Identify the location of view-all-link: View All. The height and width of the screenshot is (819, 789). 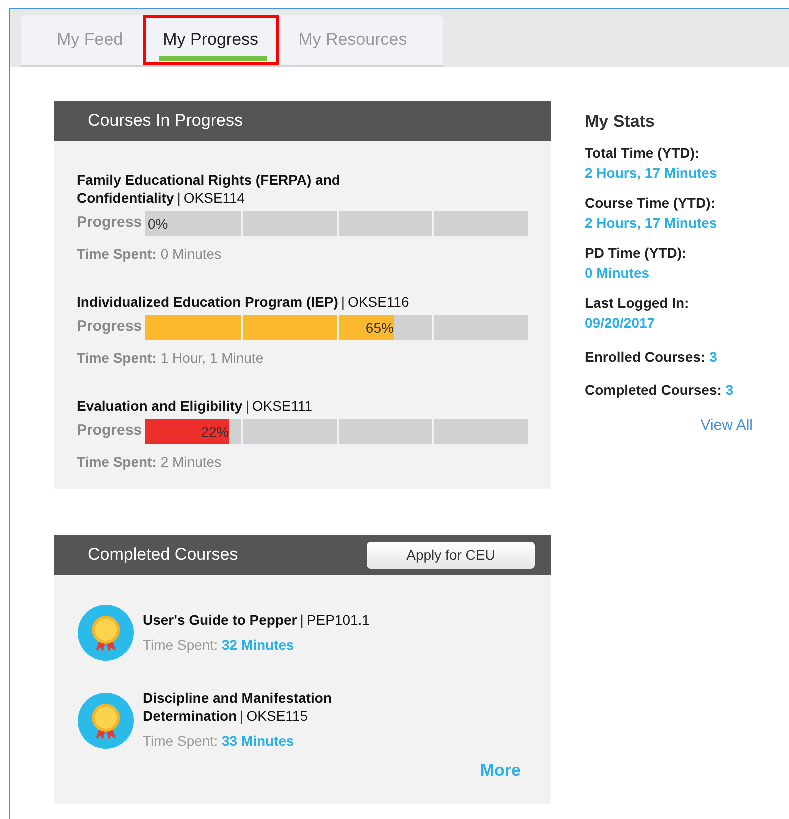
(726, 425).